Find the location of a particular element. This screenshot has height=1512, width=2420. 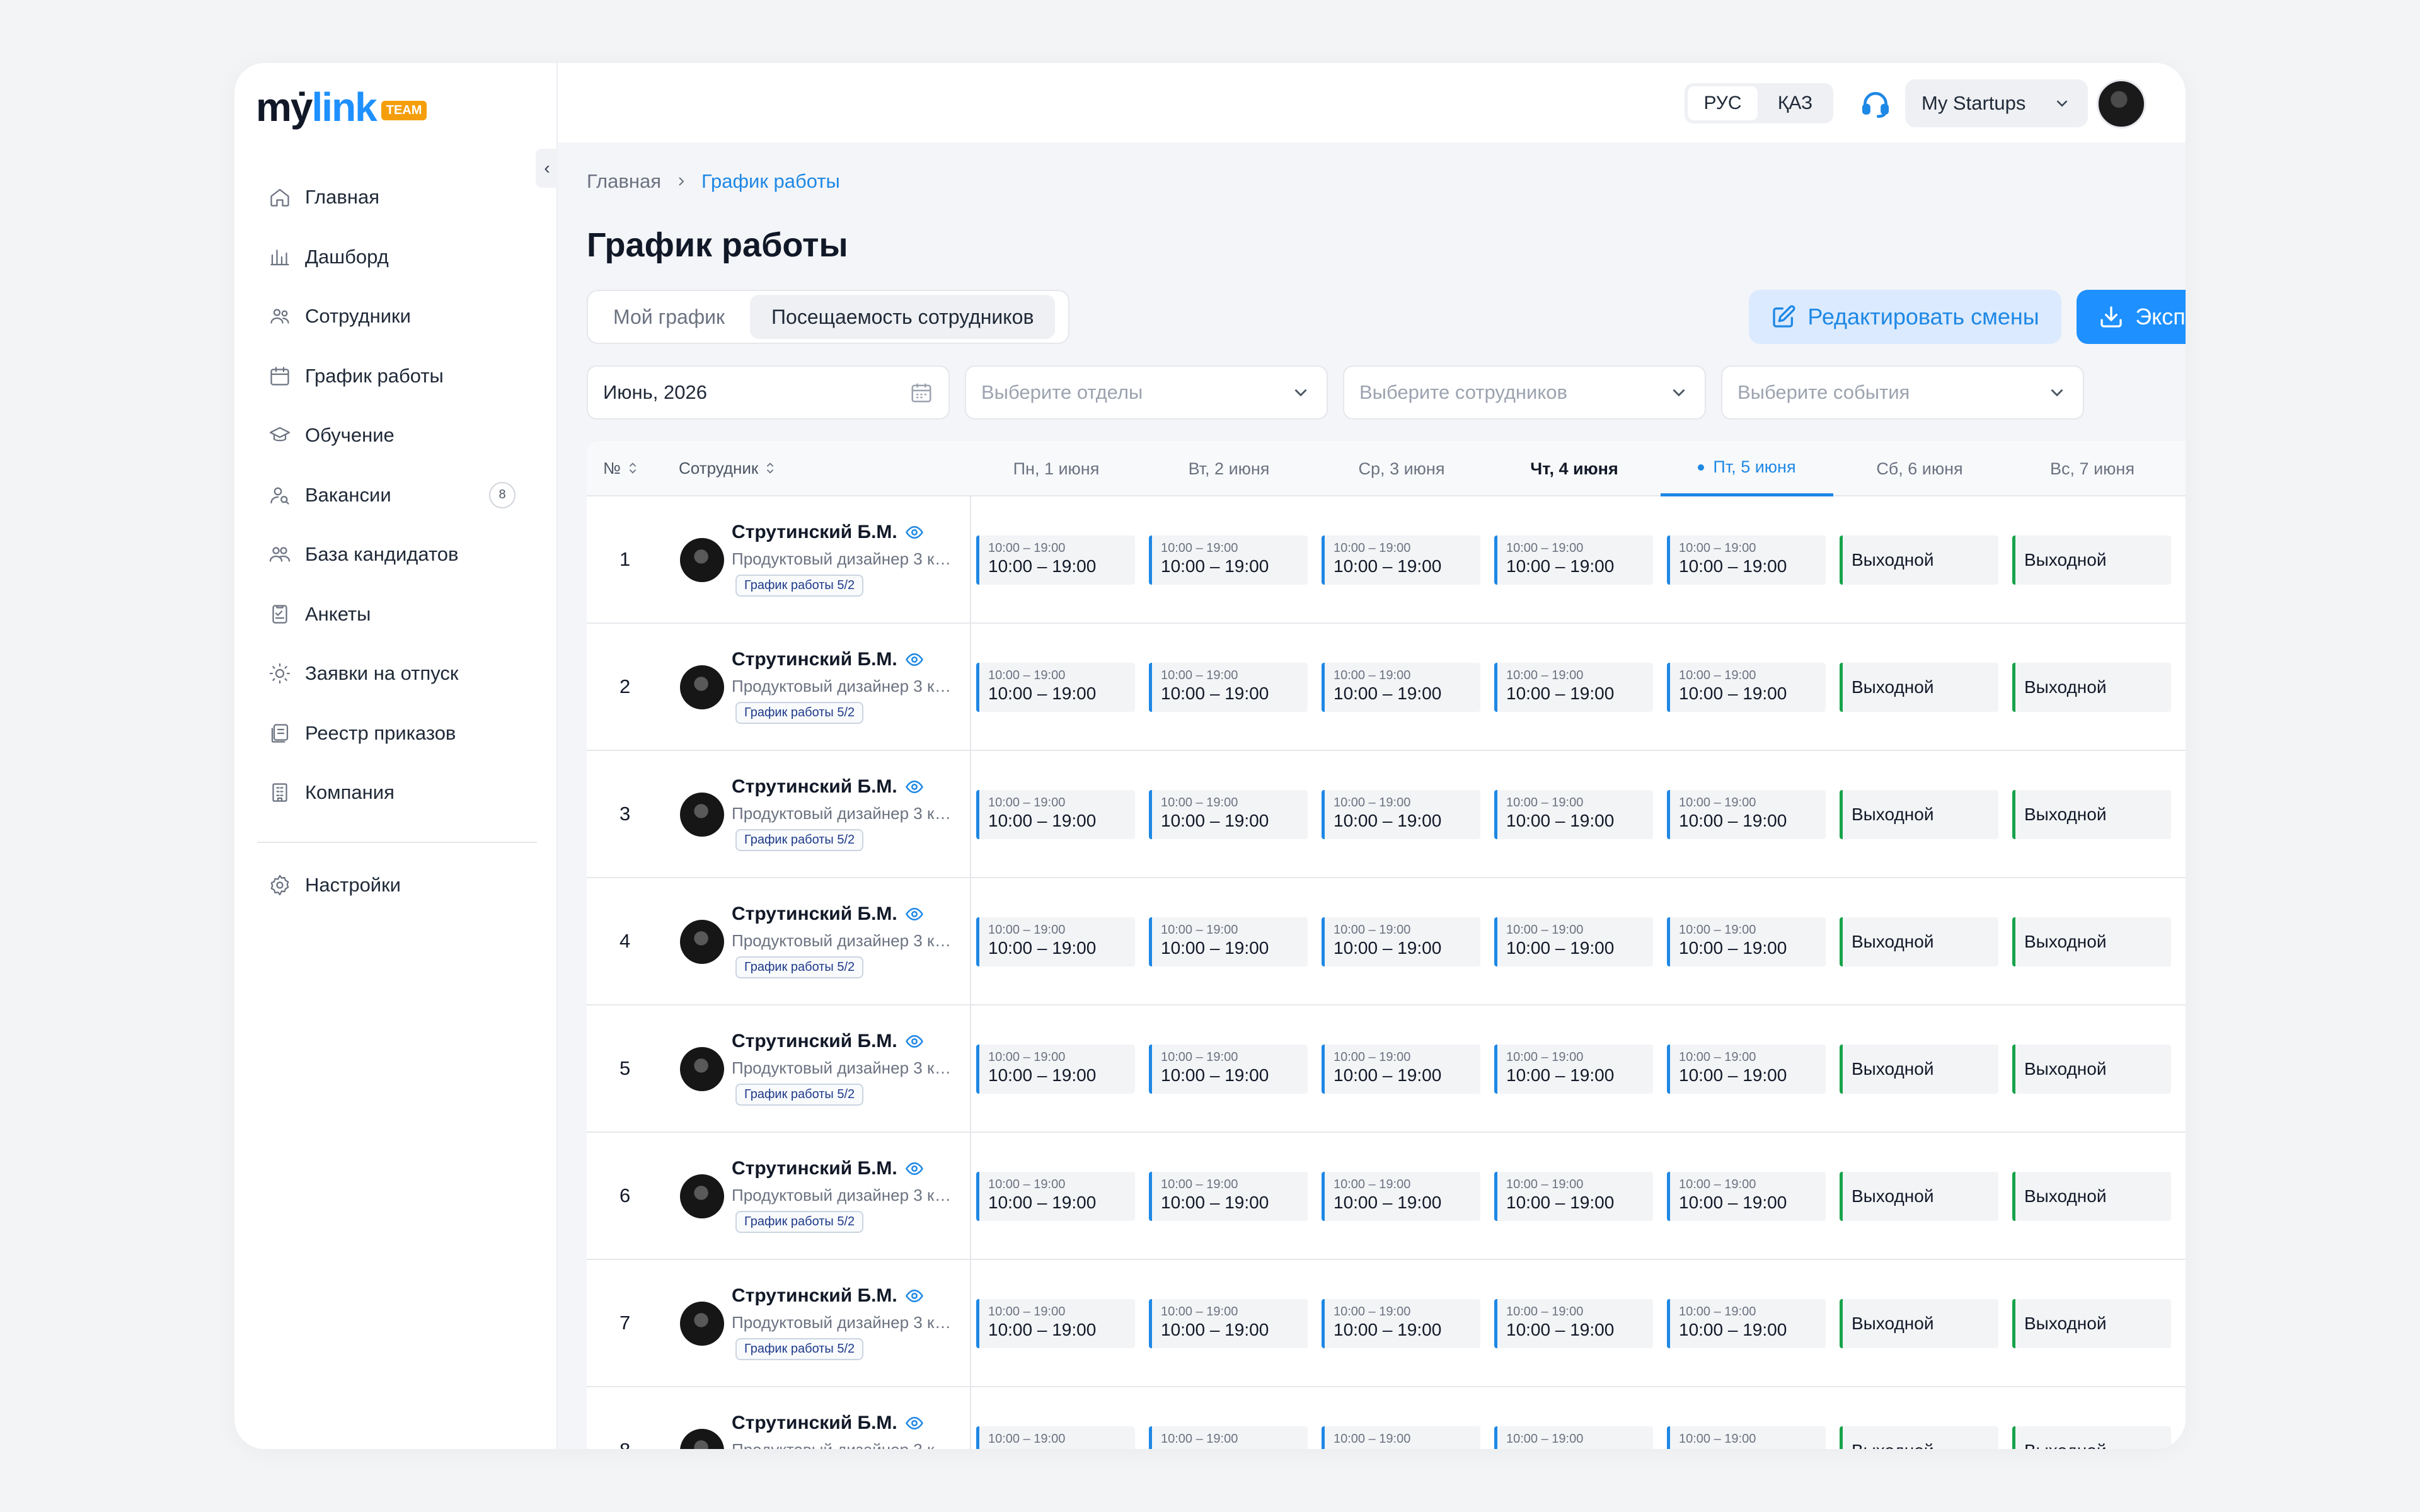

tab-attendance: Посещаемость сотрудников is located at coordinates (903, 317).